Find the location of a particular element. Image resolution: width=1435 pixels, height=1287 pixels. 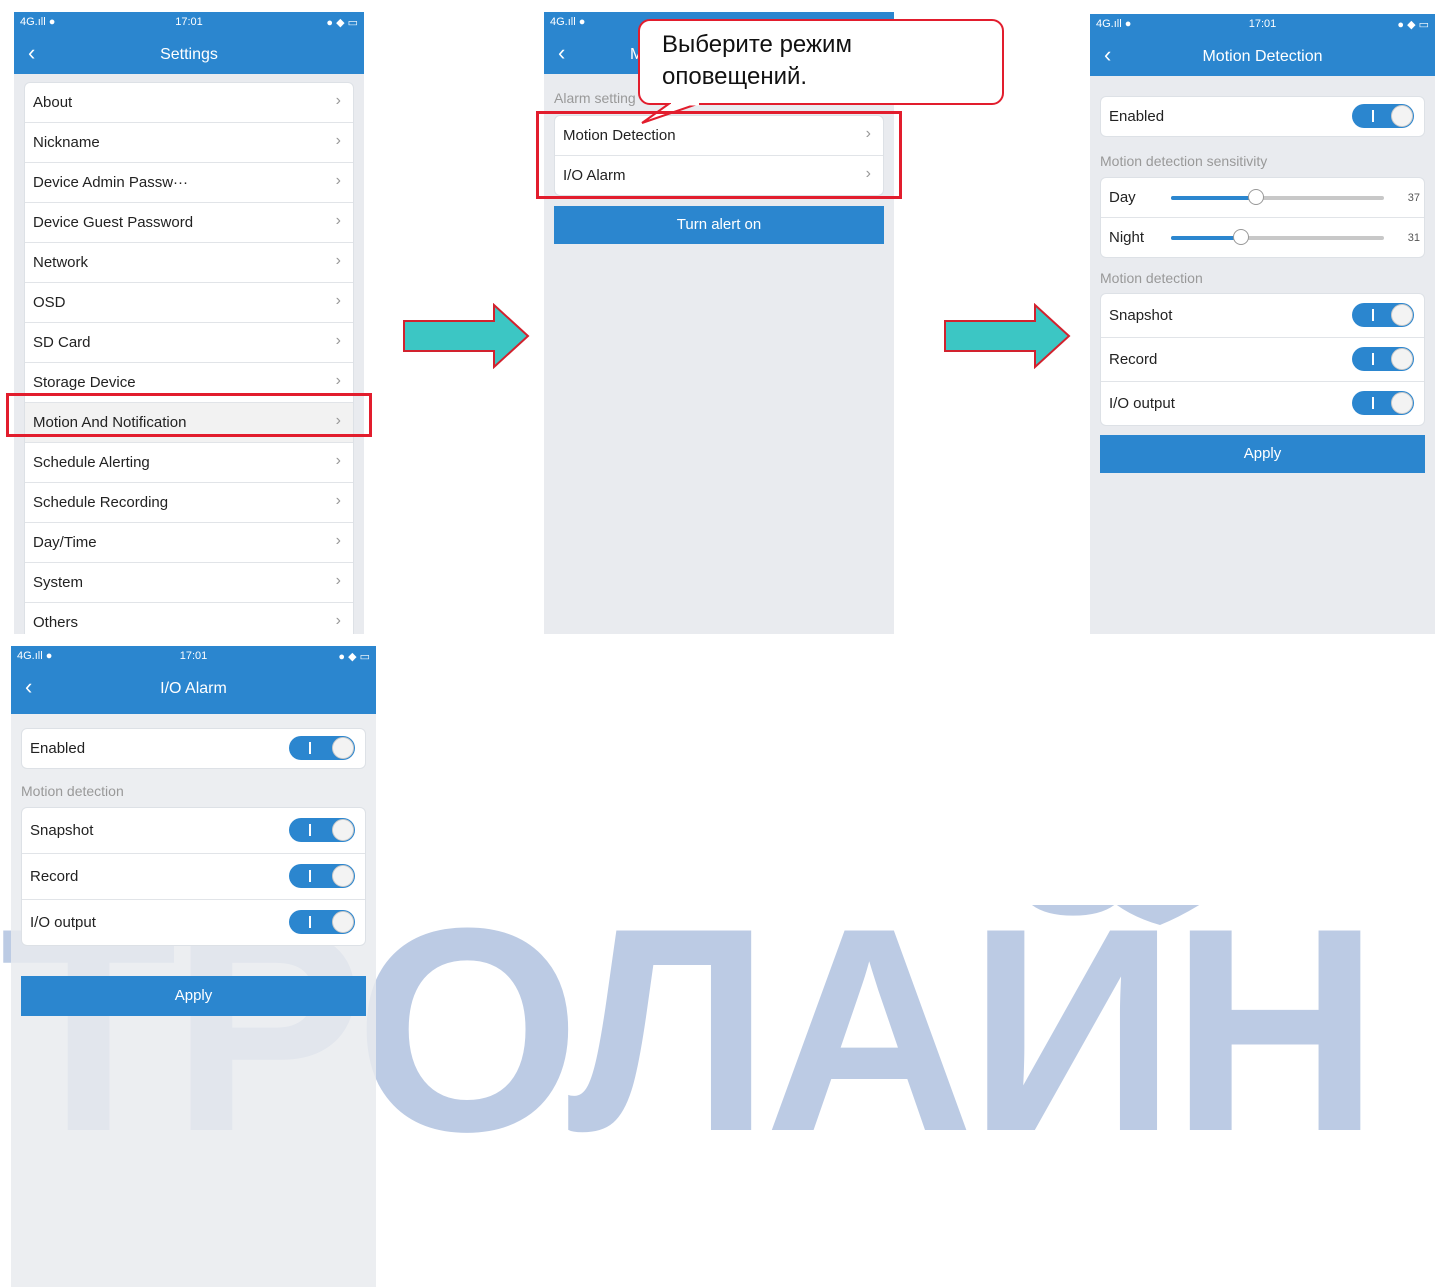

nav-bar: ‹ I/O Alarm is located at coordinates (193, 691).